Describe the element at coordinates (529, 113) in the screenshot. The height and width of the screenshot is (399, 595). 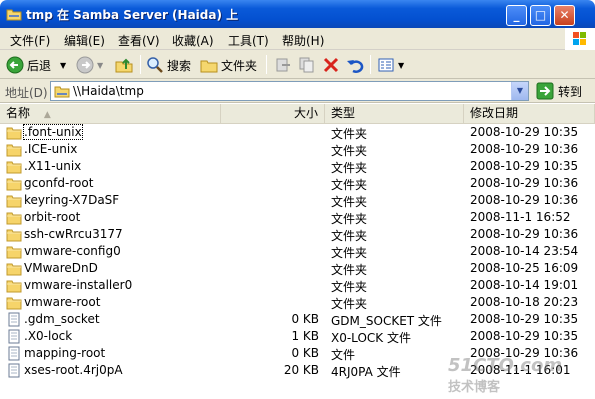
I see `column-header-modified: 修改日期` at that location.